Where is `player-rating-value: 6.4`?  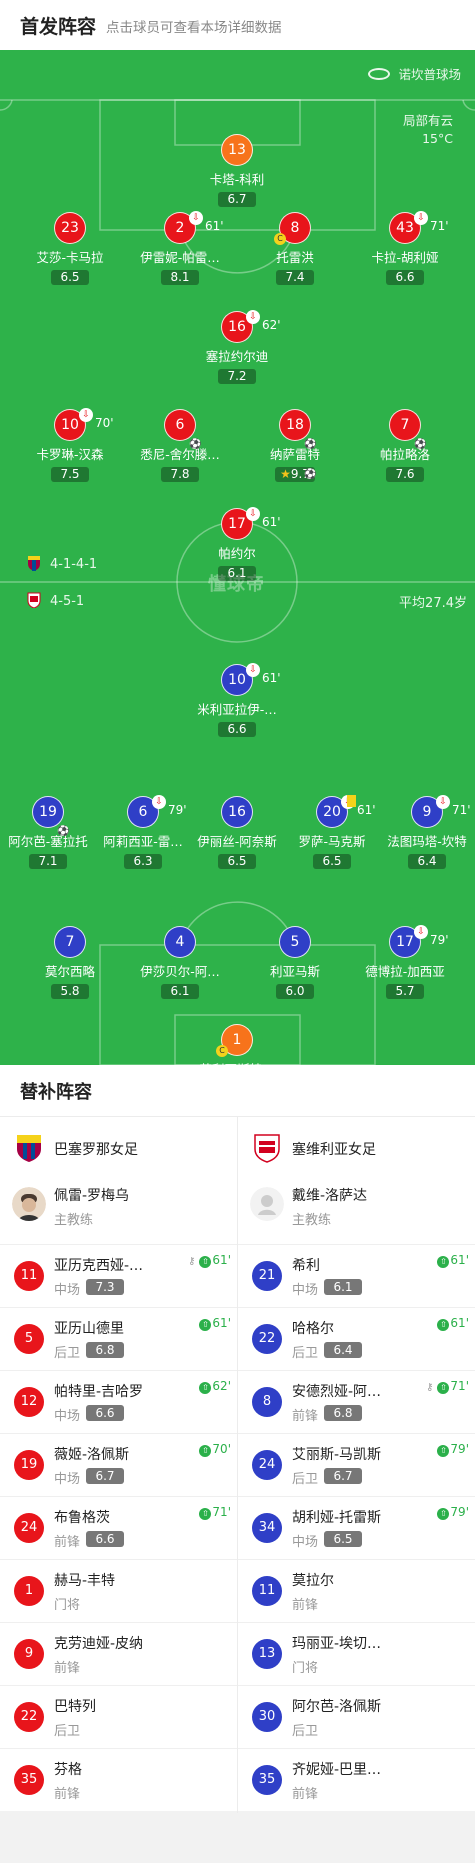
player-rating-value: 6.4 is located at coordinates (427, 861).